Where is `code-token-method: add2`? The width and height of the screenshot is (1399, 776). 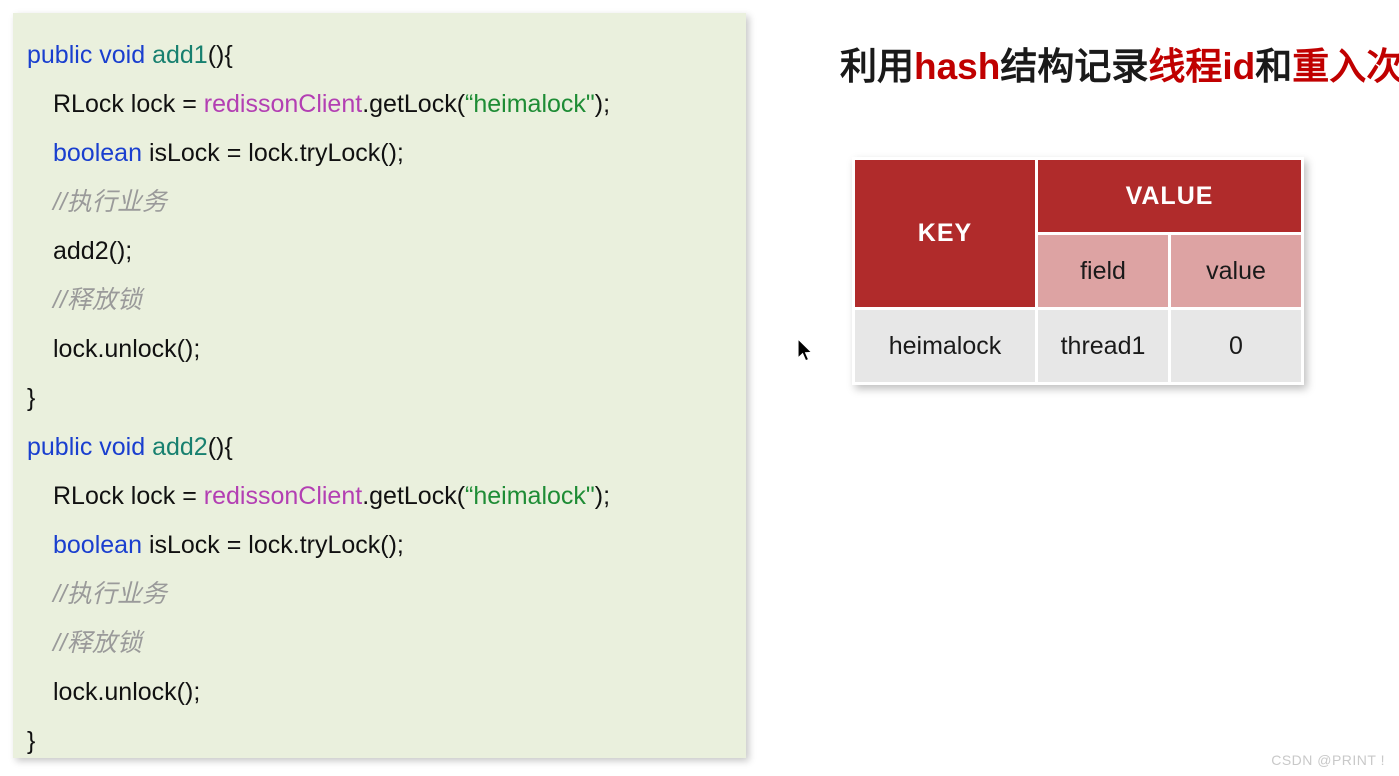 code-token-method: add2 is located at coordinates (180, 447).